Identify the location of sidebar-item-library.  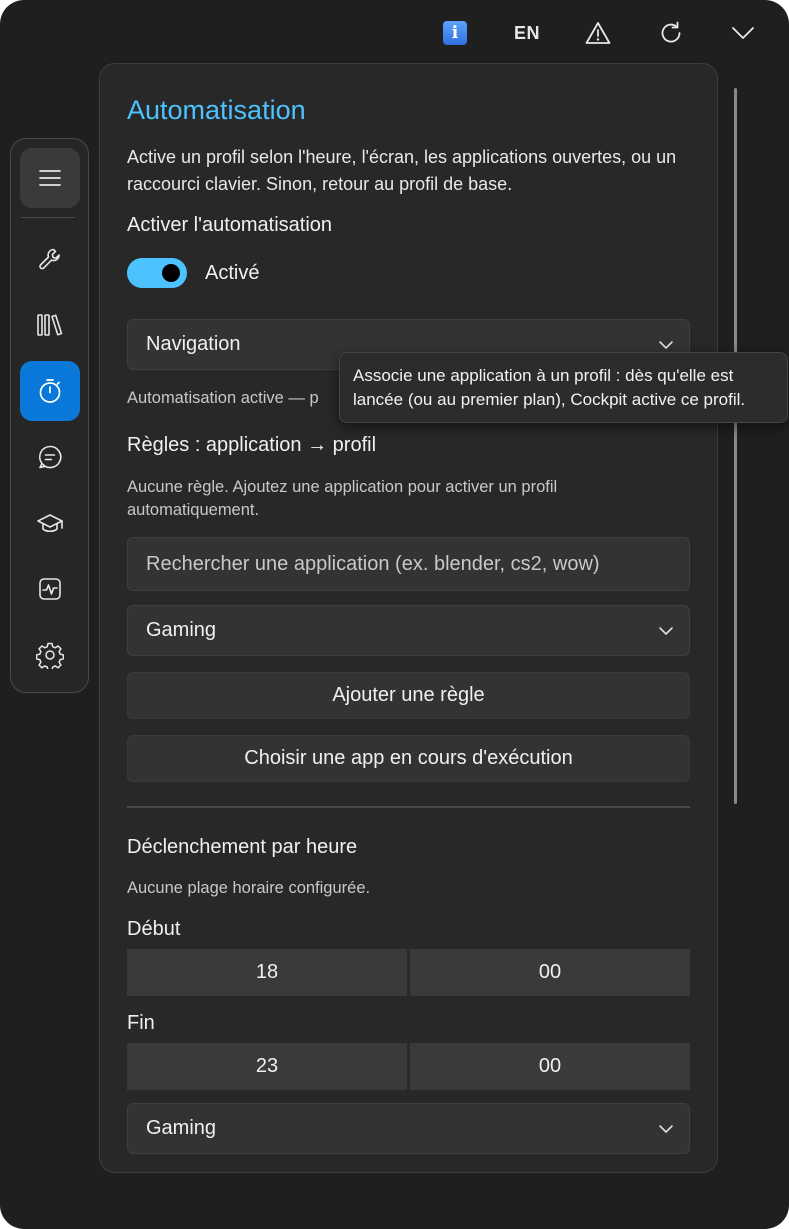
(50, 325).